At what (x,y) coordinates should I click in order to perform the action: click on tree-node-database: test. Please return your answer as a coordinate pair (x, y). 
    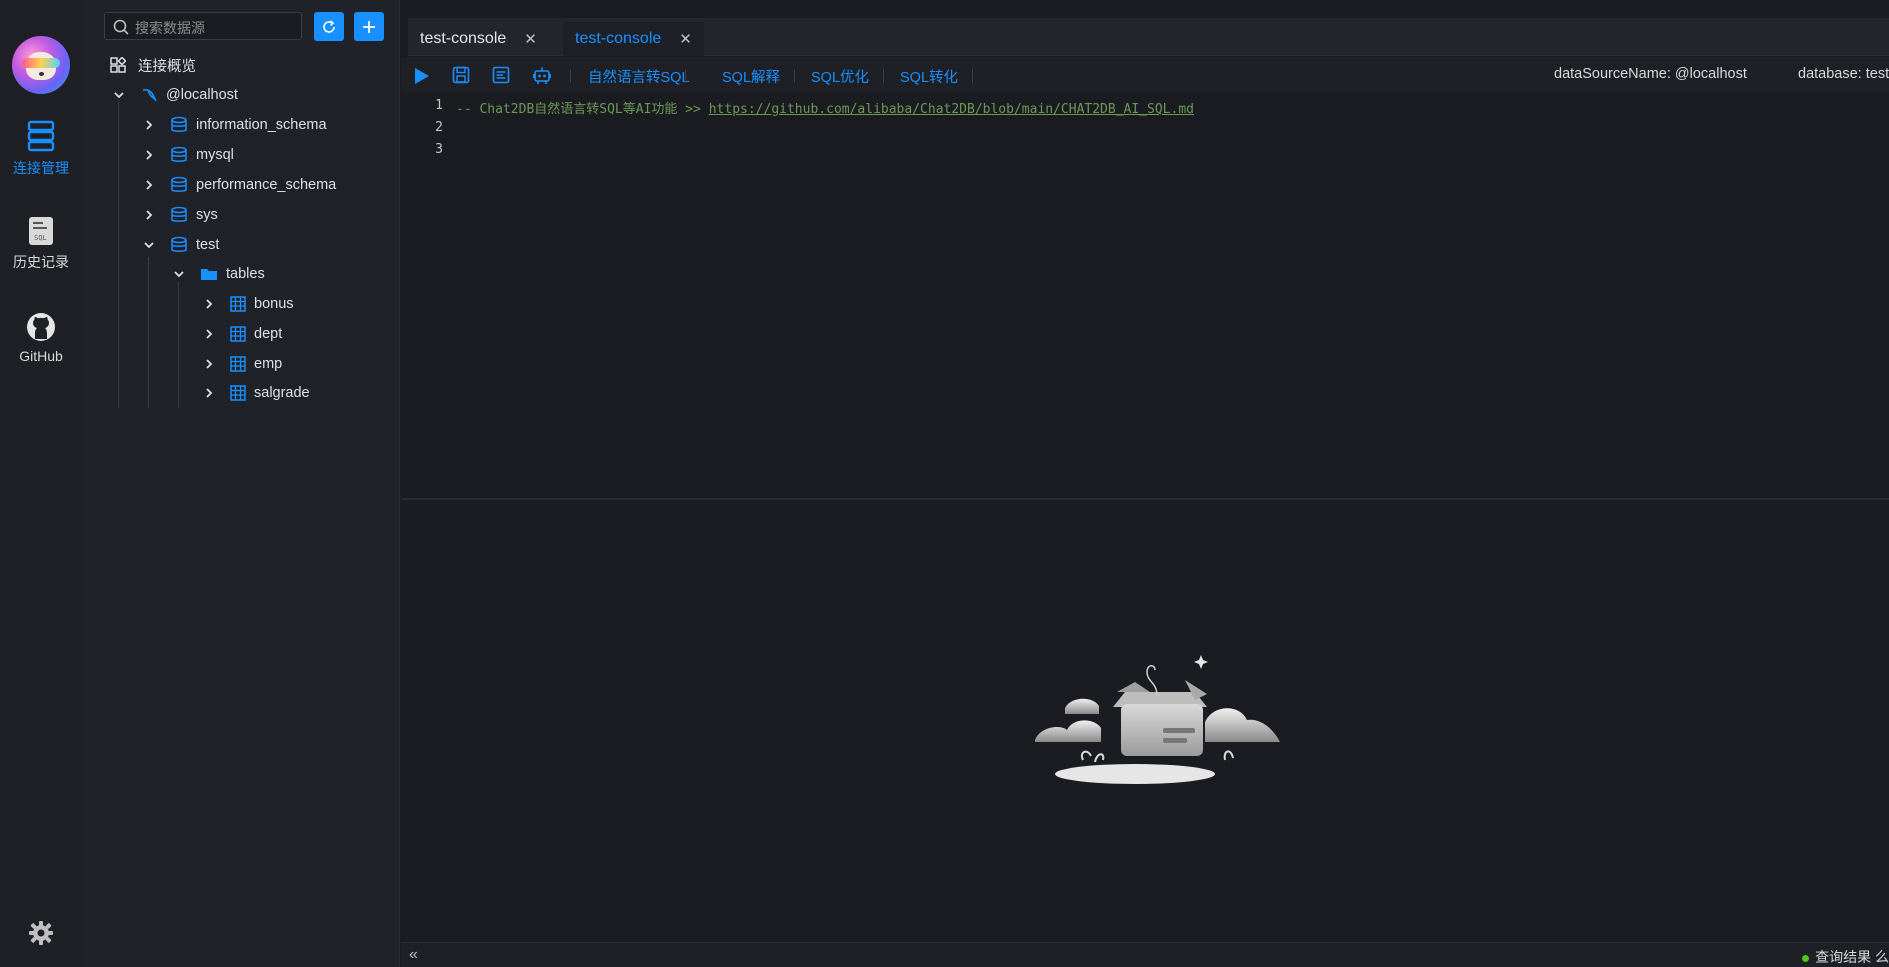
    Looking at the image, I should click on (180, 245).